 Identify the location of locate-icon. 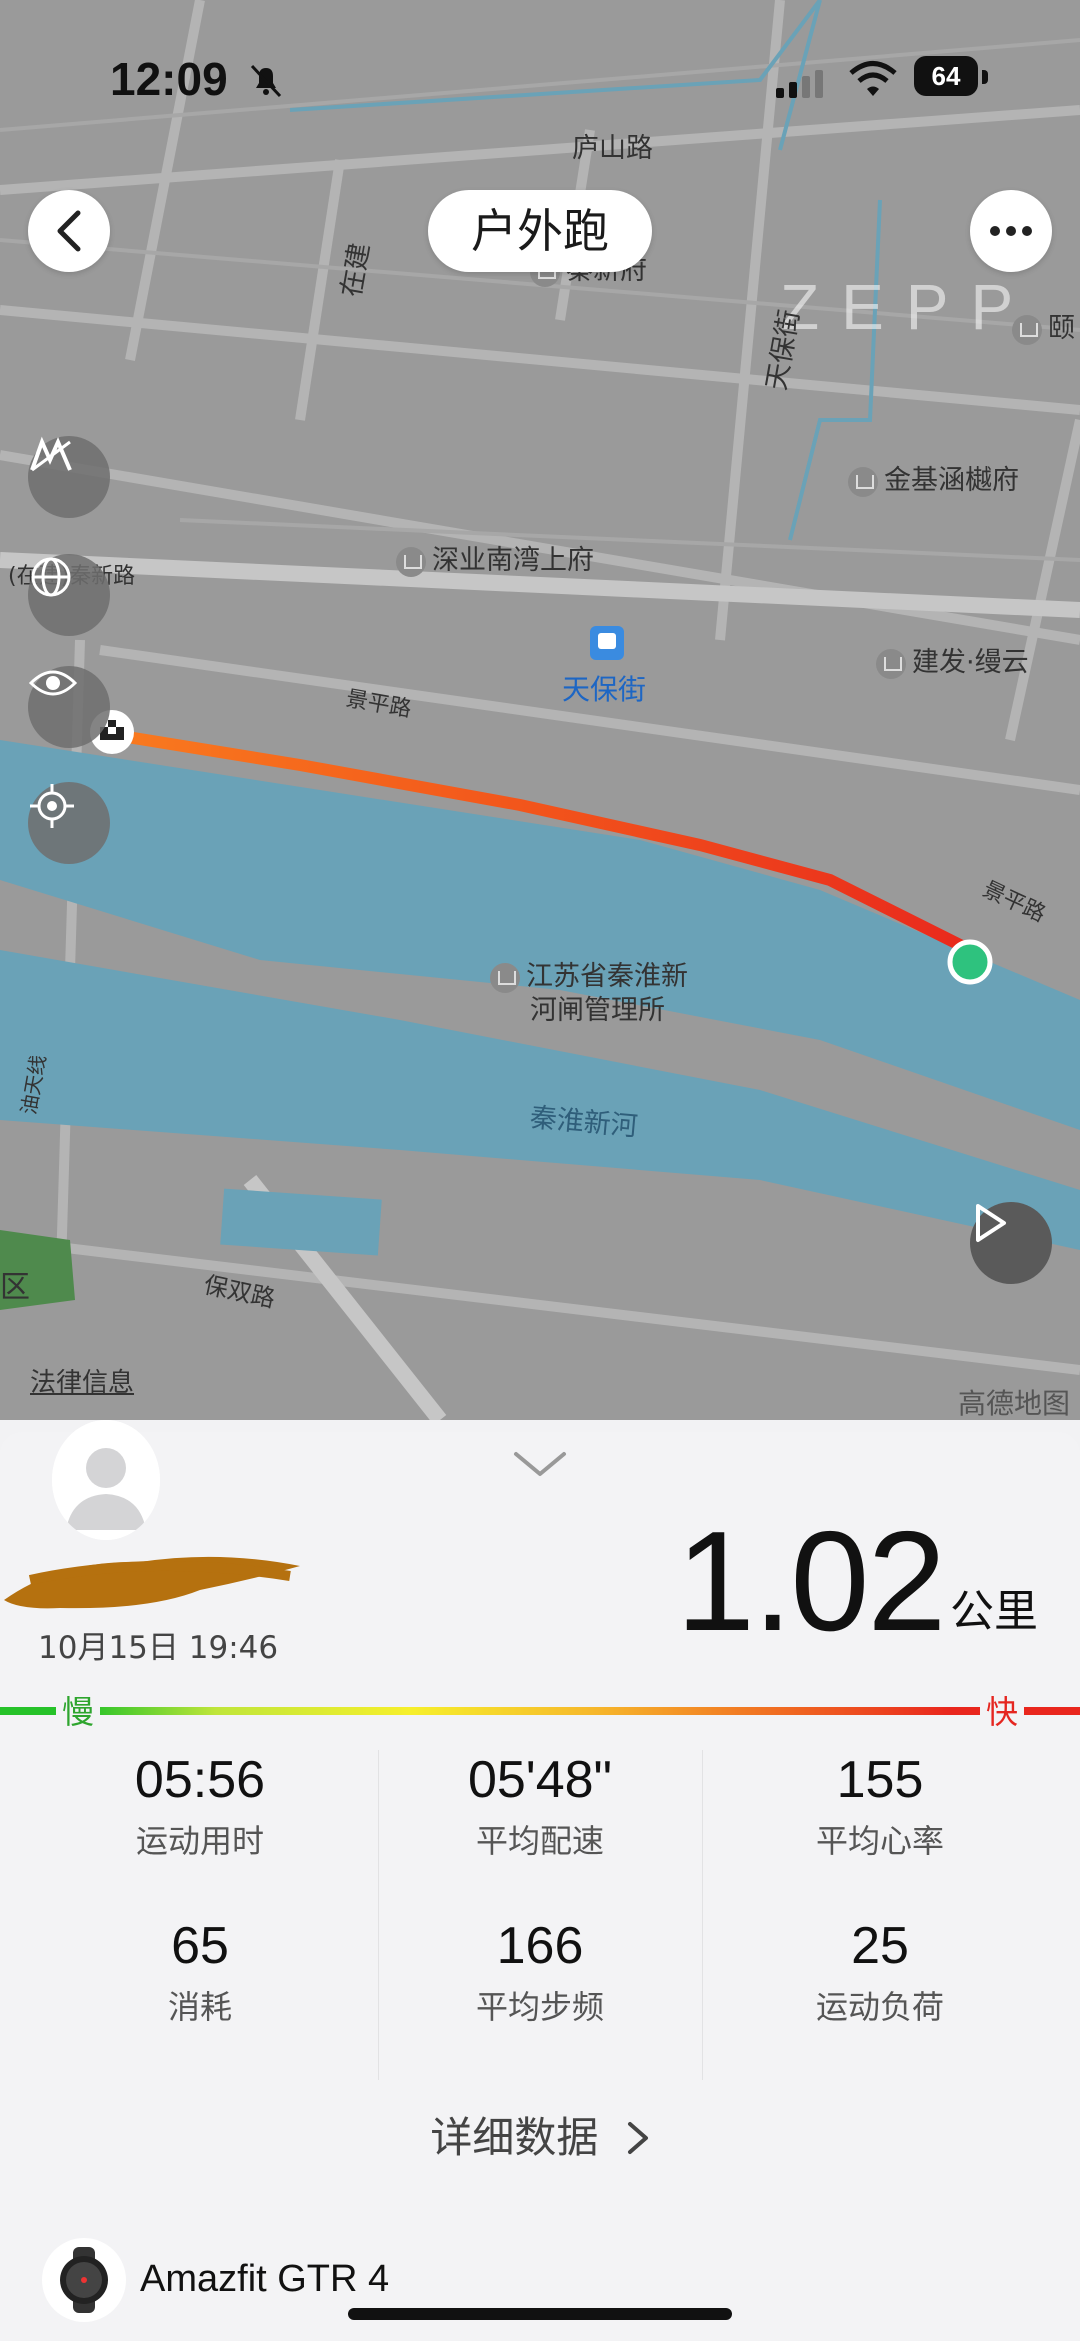
(52, 806).